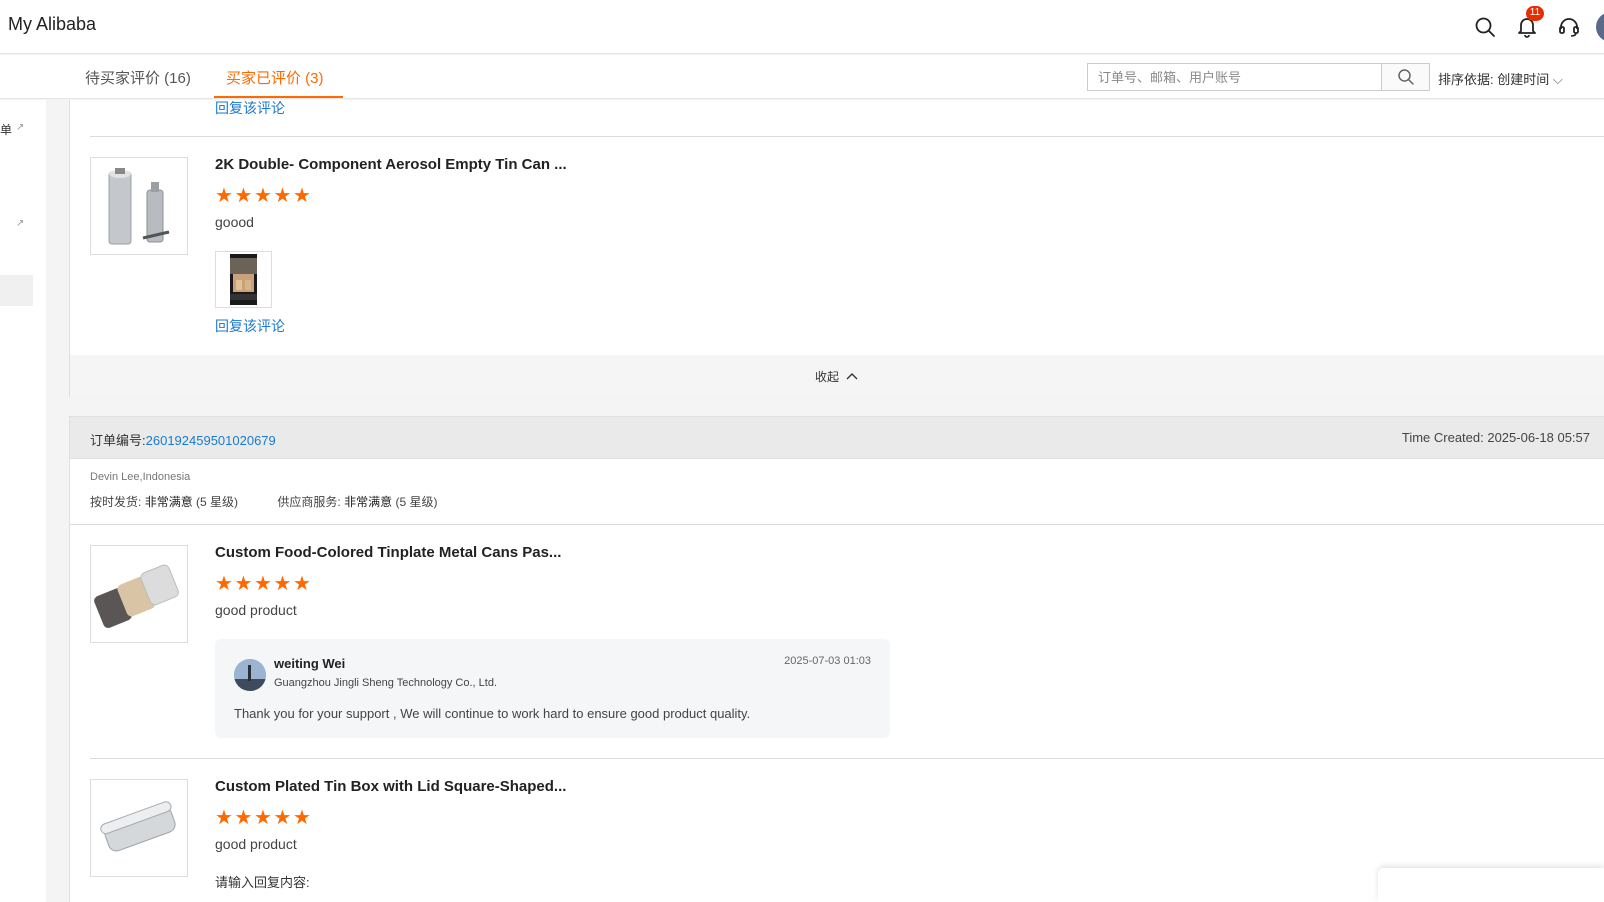 The height and width of the screenshot is (902, 1604). I want to click on collapse-label: 收起, so click(826, 376).